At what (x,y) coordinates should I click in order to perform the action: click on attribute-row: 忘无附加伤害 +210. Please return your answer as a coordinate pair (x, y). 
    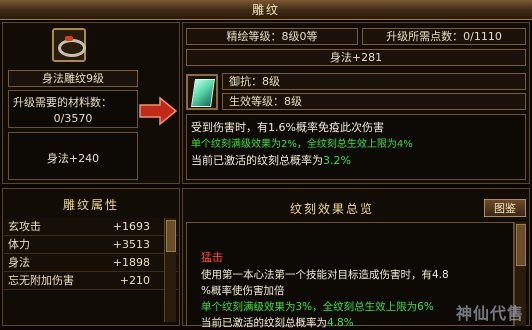
    Looking at the image, I should click on (91, 281).